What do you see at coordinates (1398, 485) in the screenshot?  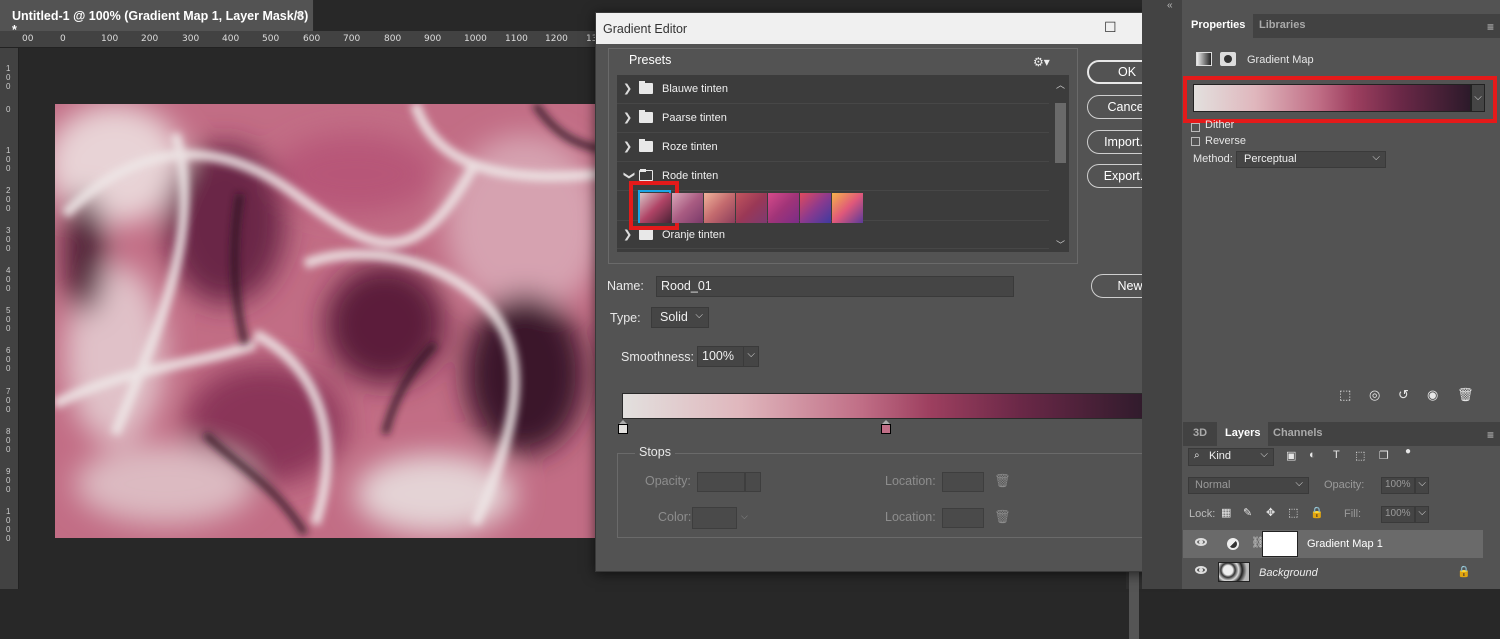 I see `layer-opacity-field: 100%` at bounding box center [1398, 485].